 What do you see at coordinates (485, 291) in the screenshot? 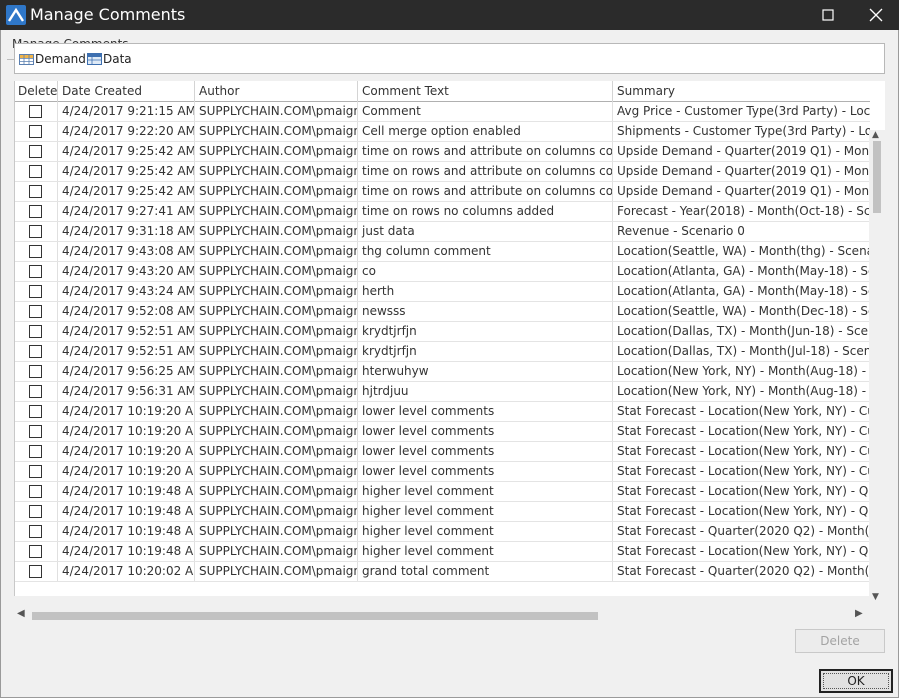
I see `comment-text-cell: herth` at bounding box center [485, 291].